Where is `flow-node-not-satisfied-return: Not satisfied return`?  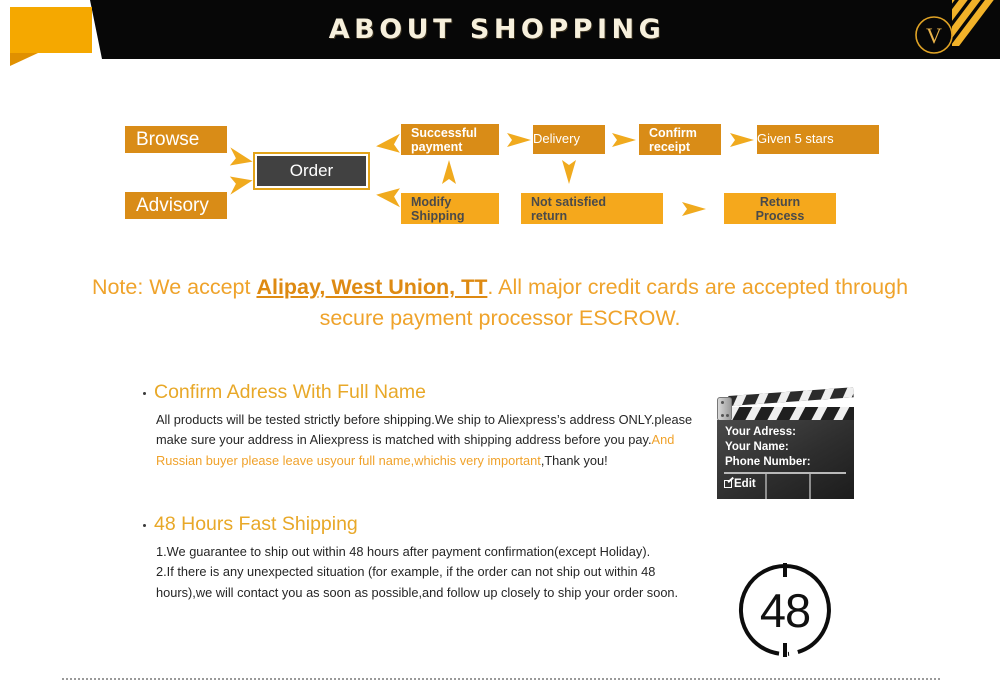 flow-node-not-satisfied-return: Not satisfied return is located at coordinates (592, 208).